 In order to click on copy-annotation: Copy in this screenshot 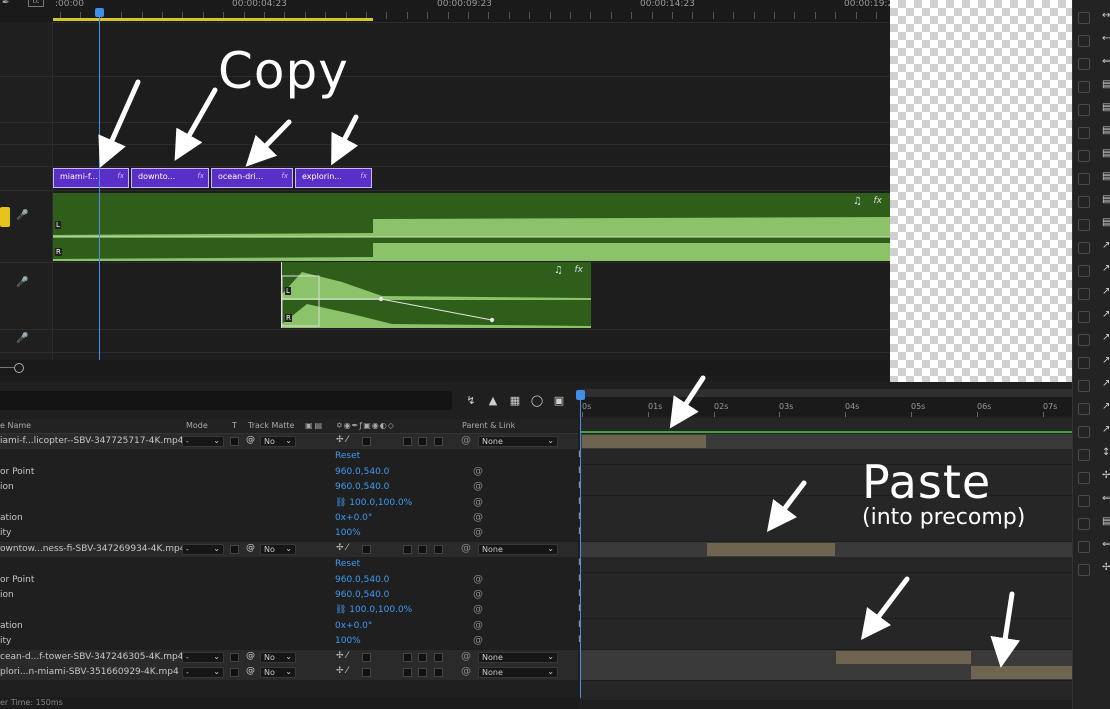, I will do `click(283, 71)`.